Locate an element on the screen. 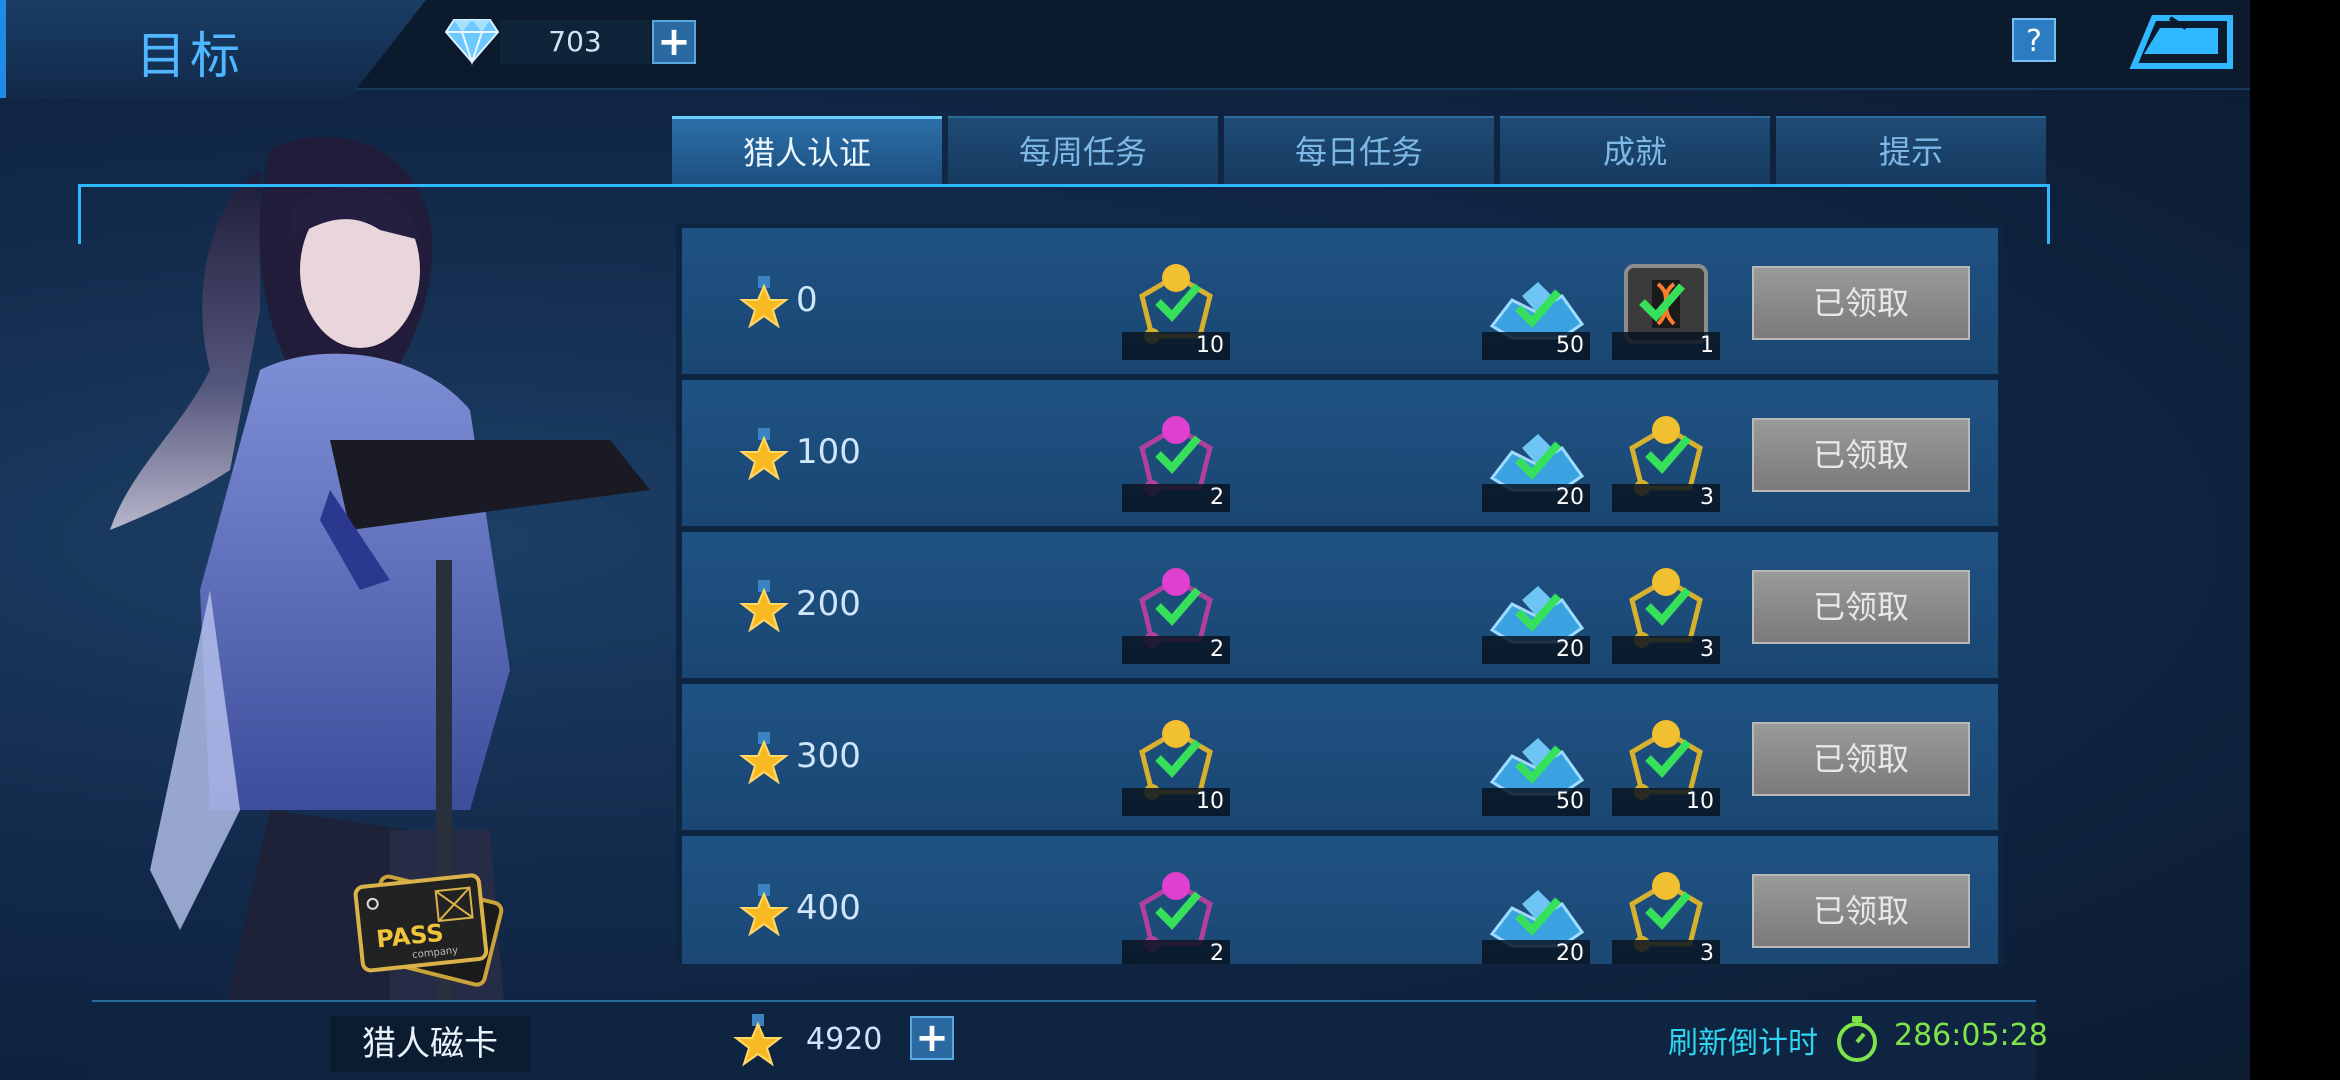 The width and height of the screenshot is (2340, 1080). tab-daily-tasks: 每日任务 is located at coordinates (1359, 150).